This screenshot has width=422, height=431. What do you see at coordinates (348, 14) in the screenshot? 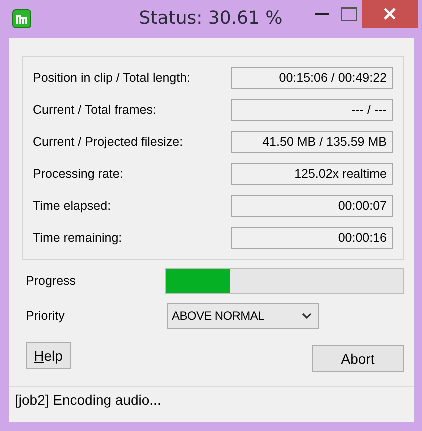
I see `maximize-icon` at bounding box center [348, 14].